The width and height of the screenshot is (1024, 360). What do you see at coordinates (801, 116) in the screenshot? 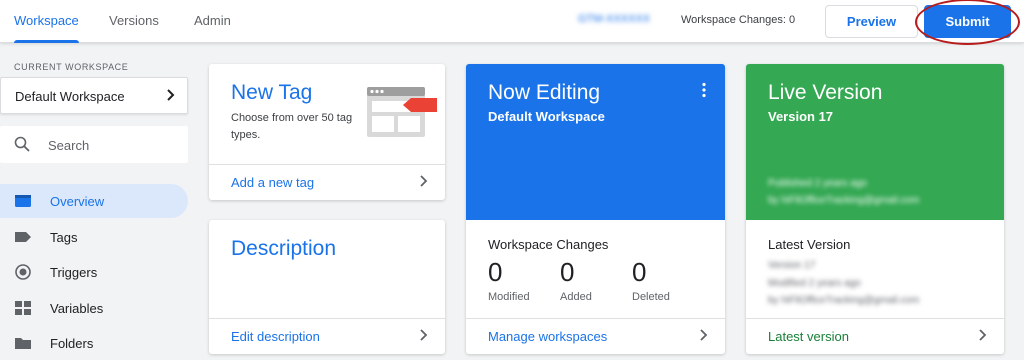
I see `live-version-number: Version 17` at bounding box center [801, 116].